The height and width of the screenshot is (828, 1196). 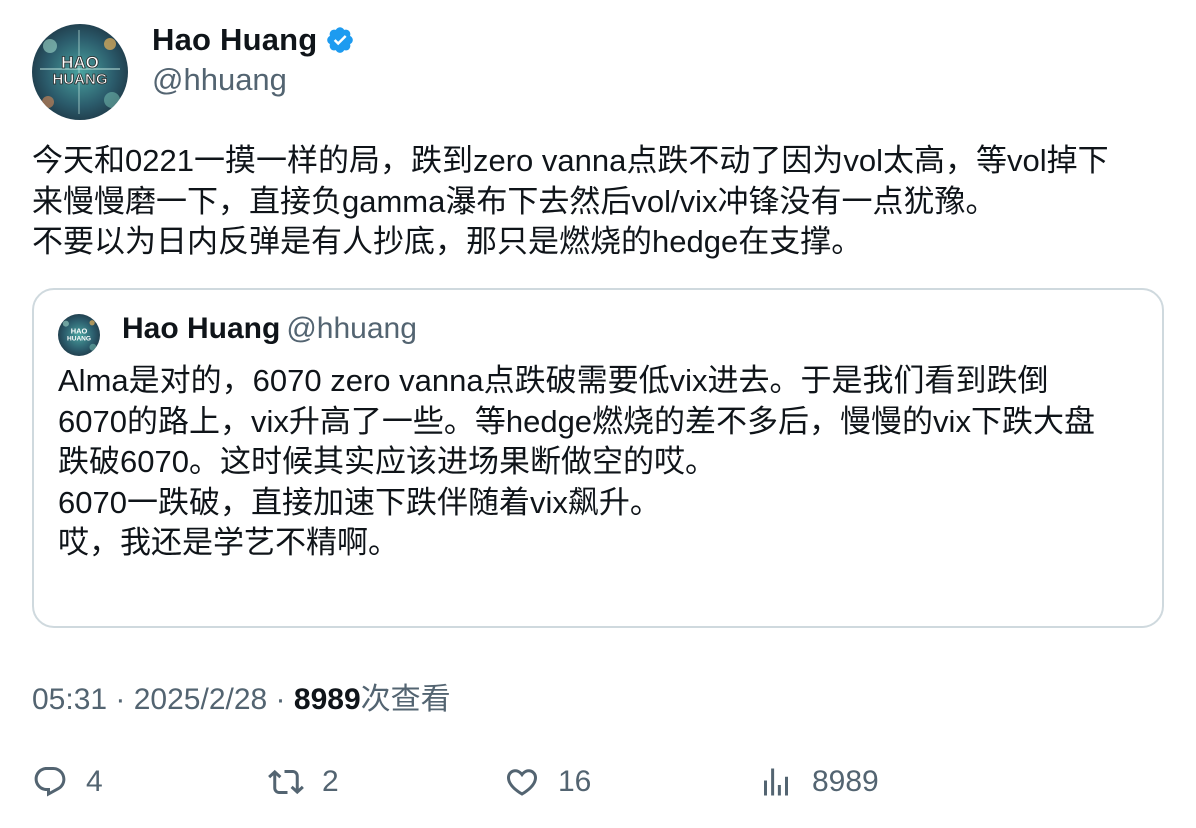 What do you see at coordinates (234, 40) in the screenshot?
I see `author-display-name: Hao Huang` at bounding box center [234, 40].